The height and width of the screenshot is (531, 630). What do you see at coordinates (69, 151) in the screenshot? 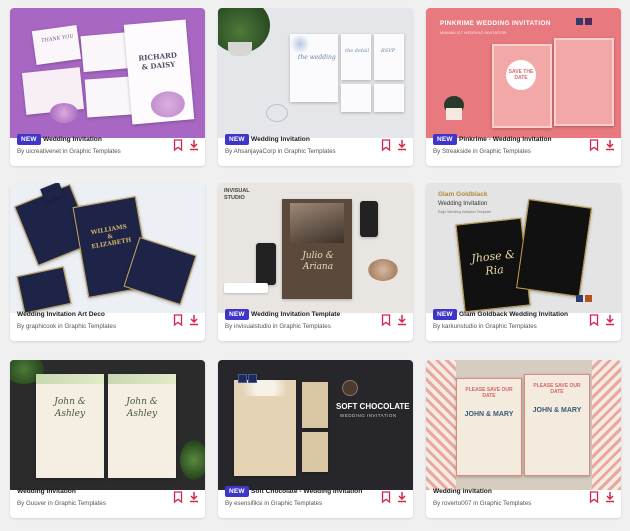
I see `card-author: By uicreativenet in Graphic Templates` at bounding box center [69, 151].